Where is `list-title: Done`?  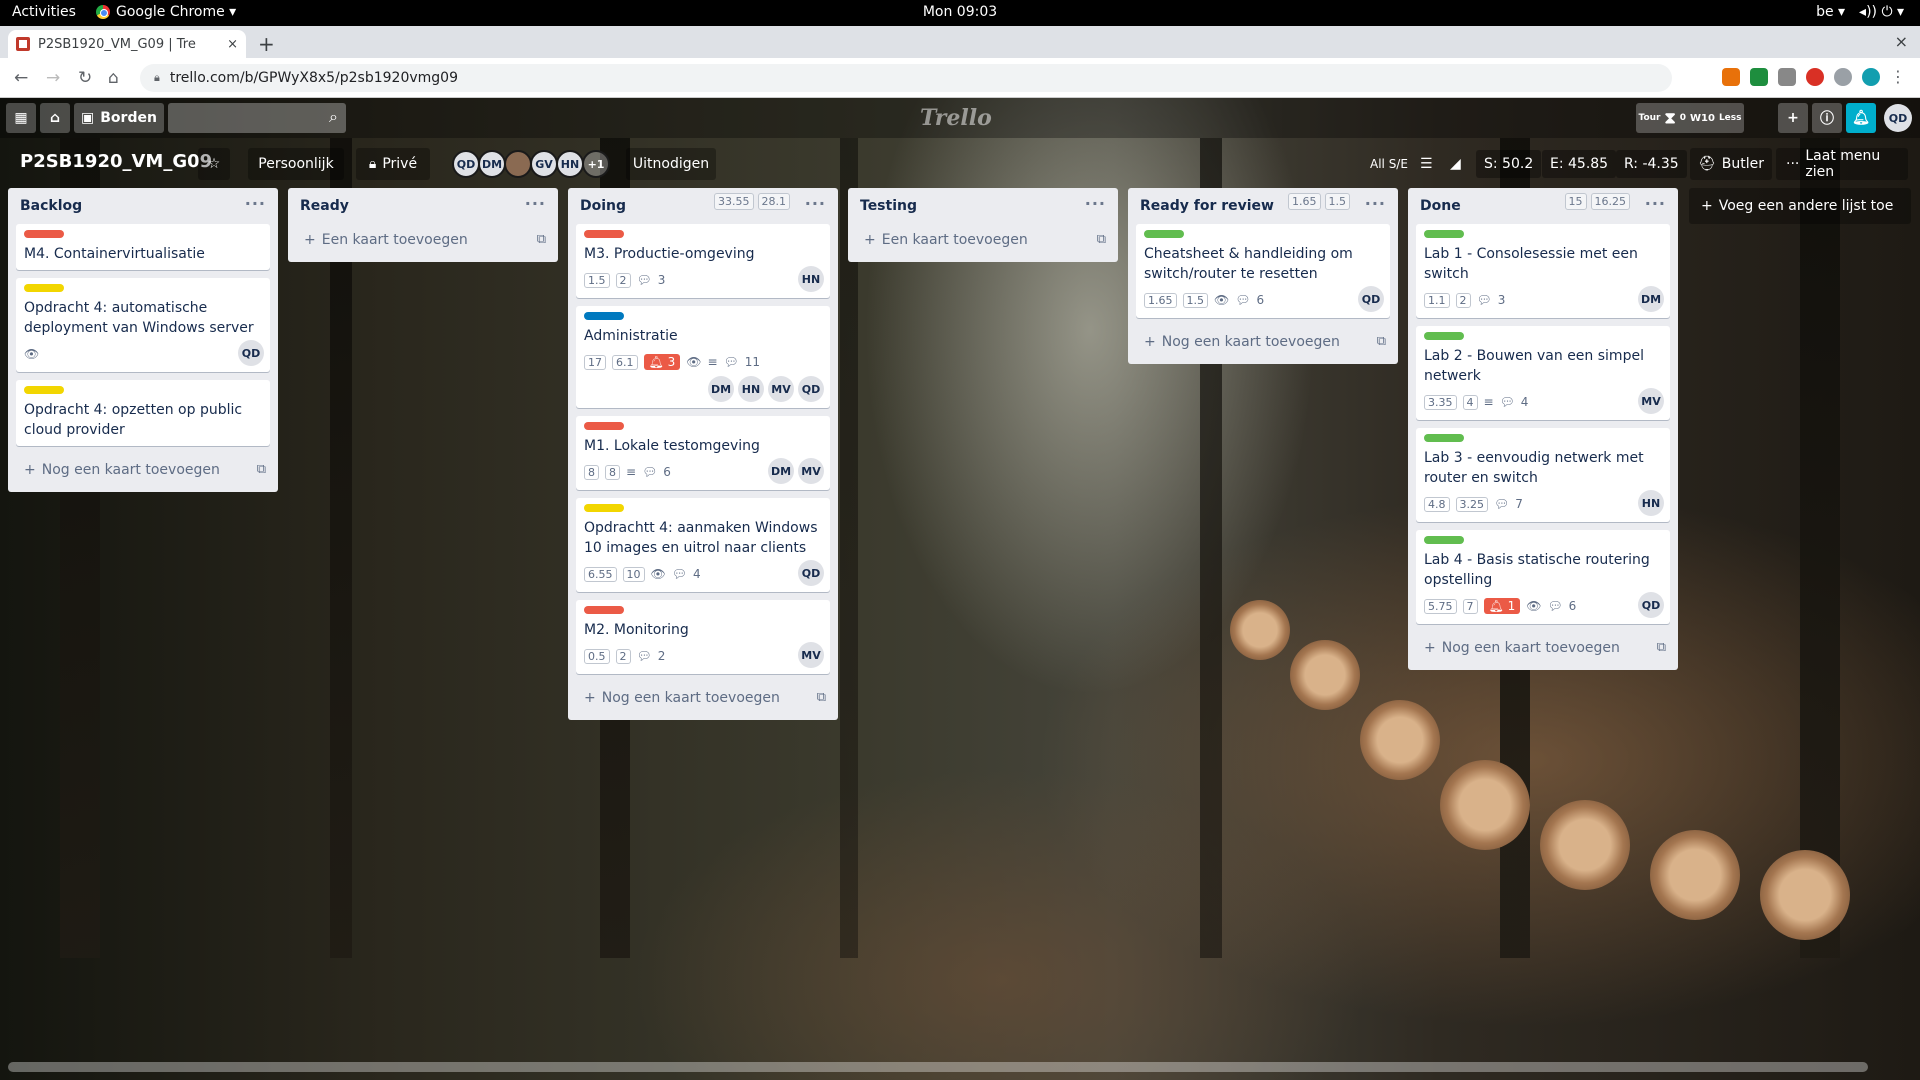 list-title: Done is located at coordinates (1440, 206).